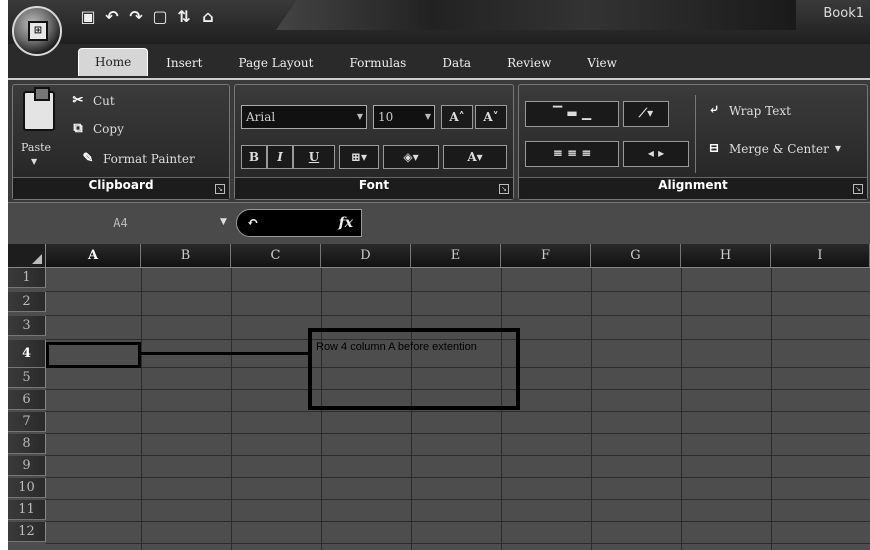  Describe the element at coordinates (253, 223) in the screenshot. I see `cancel-icon: ↶` at that location.